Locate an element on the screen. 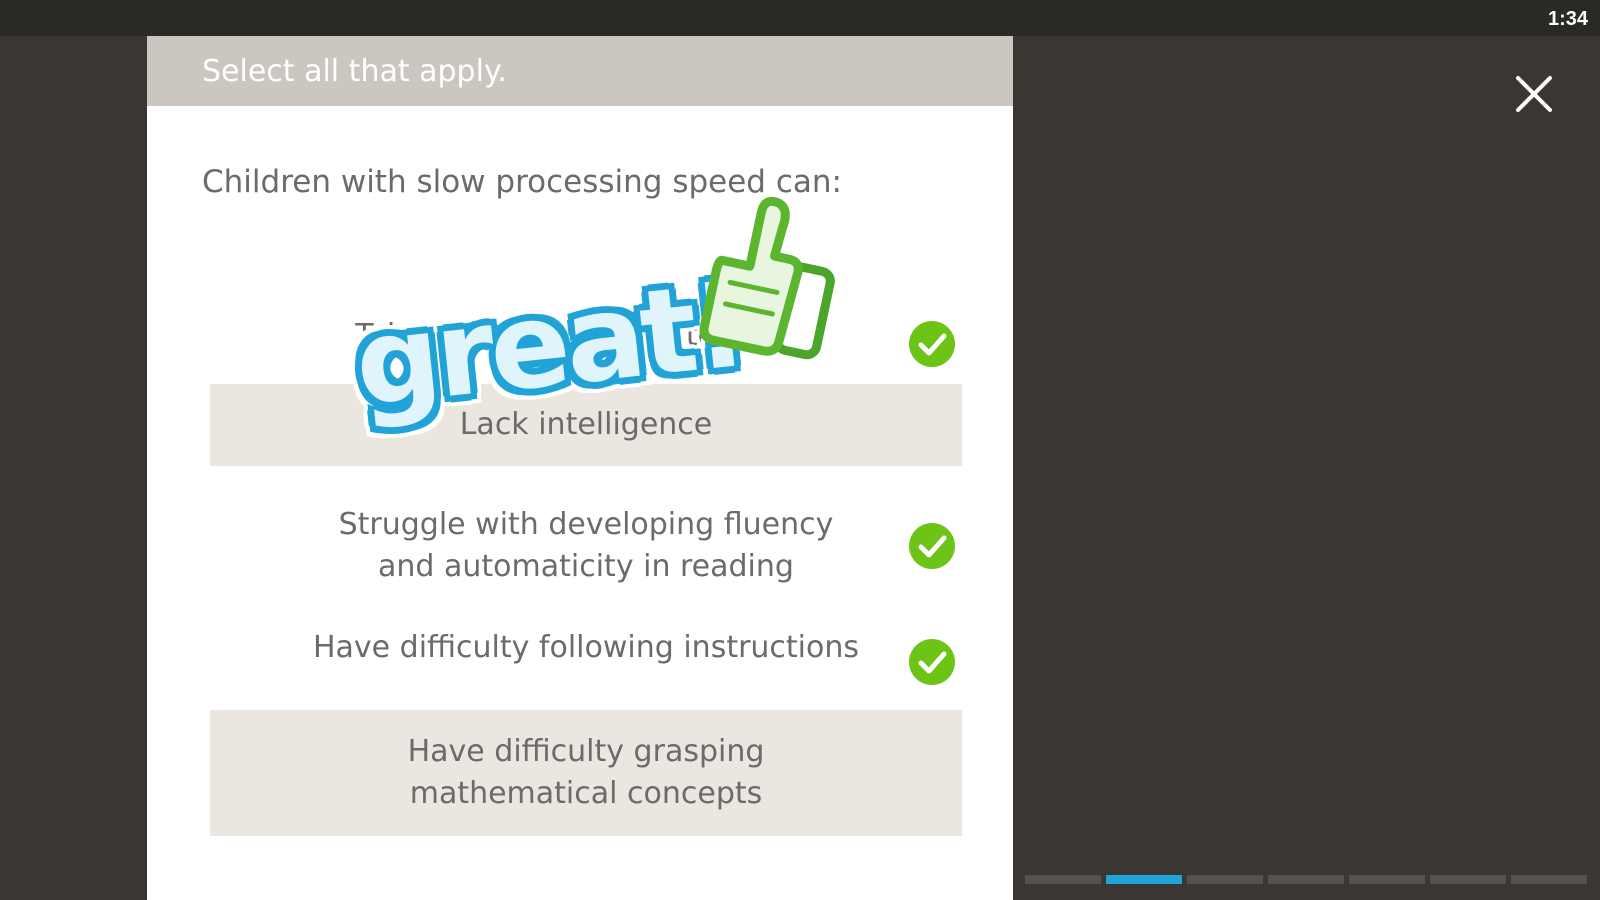  progress-segment-active is located at coordinates (1144, 879).